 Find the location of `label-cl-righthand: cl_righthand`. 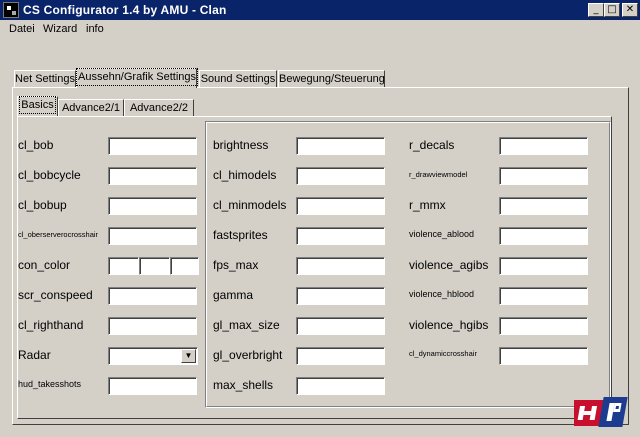

label-cl-righthand: cl_righthand is located at coordinates (51, 325).